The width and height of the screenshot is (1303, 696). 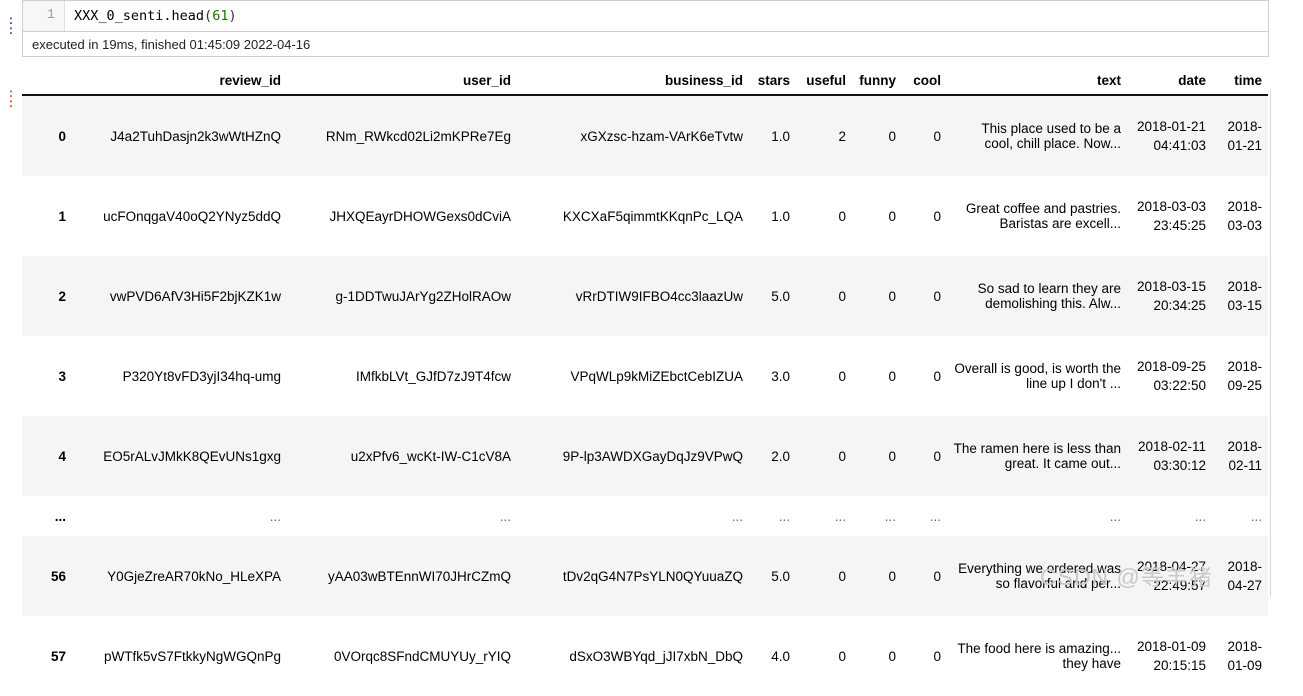 I want to click on cell-review-id: vwPVD6AfV3Hi5F2bjKZK1w, so click(x=179, y=296).